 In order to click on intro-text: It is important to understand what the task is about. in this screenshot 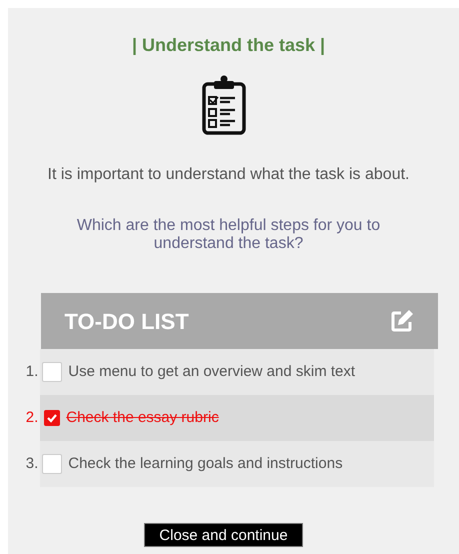, I will do `click(229, 175)`.